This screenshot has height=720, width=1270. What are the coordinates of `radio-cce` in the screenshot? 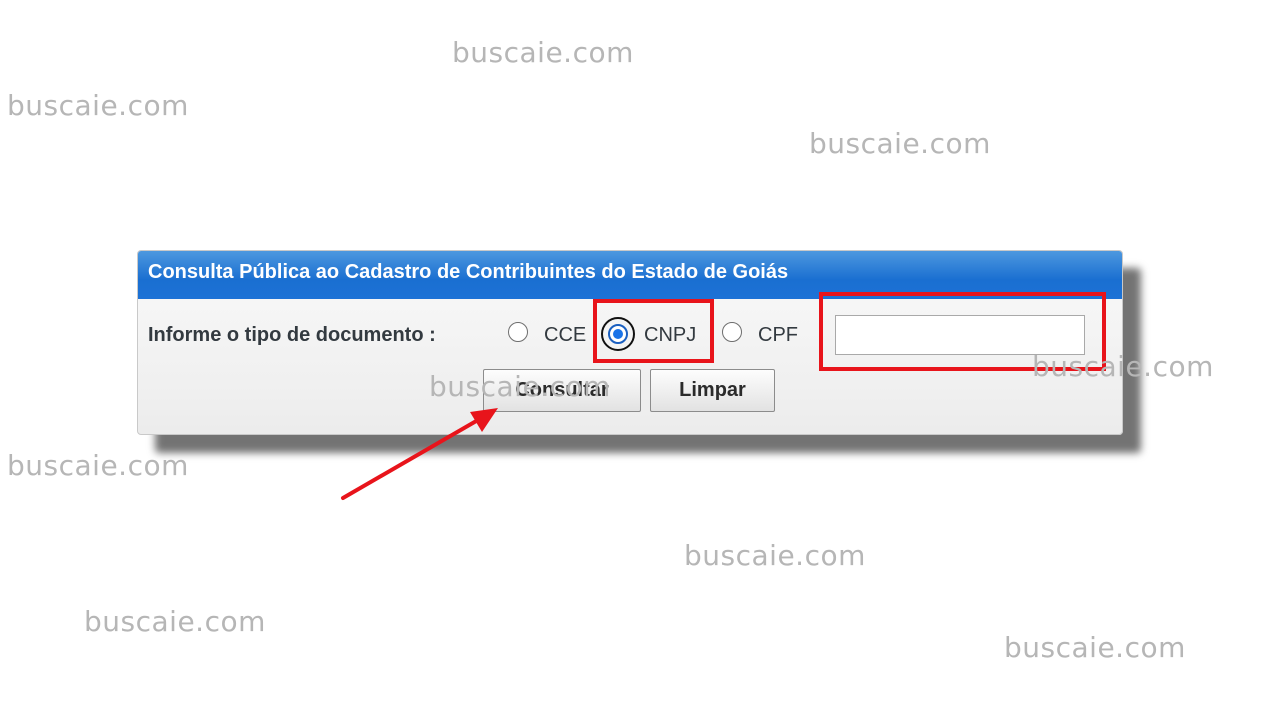 It's located at (518, 332).